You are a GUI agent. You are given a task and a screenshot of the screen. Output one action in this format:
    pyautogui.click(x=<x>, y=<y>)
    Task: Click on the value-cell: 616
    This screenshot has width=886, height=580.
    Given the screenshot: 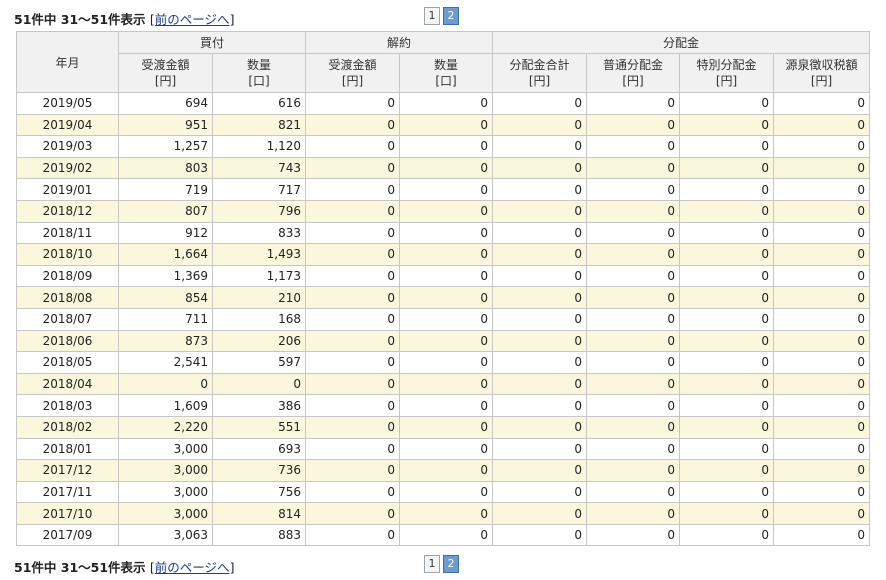 What is the action you would take?
    pyautogui.click(x=259, y=103)
    